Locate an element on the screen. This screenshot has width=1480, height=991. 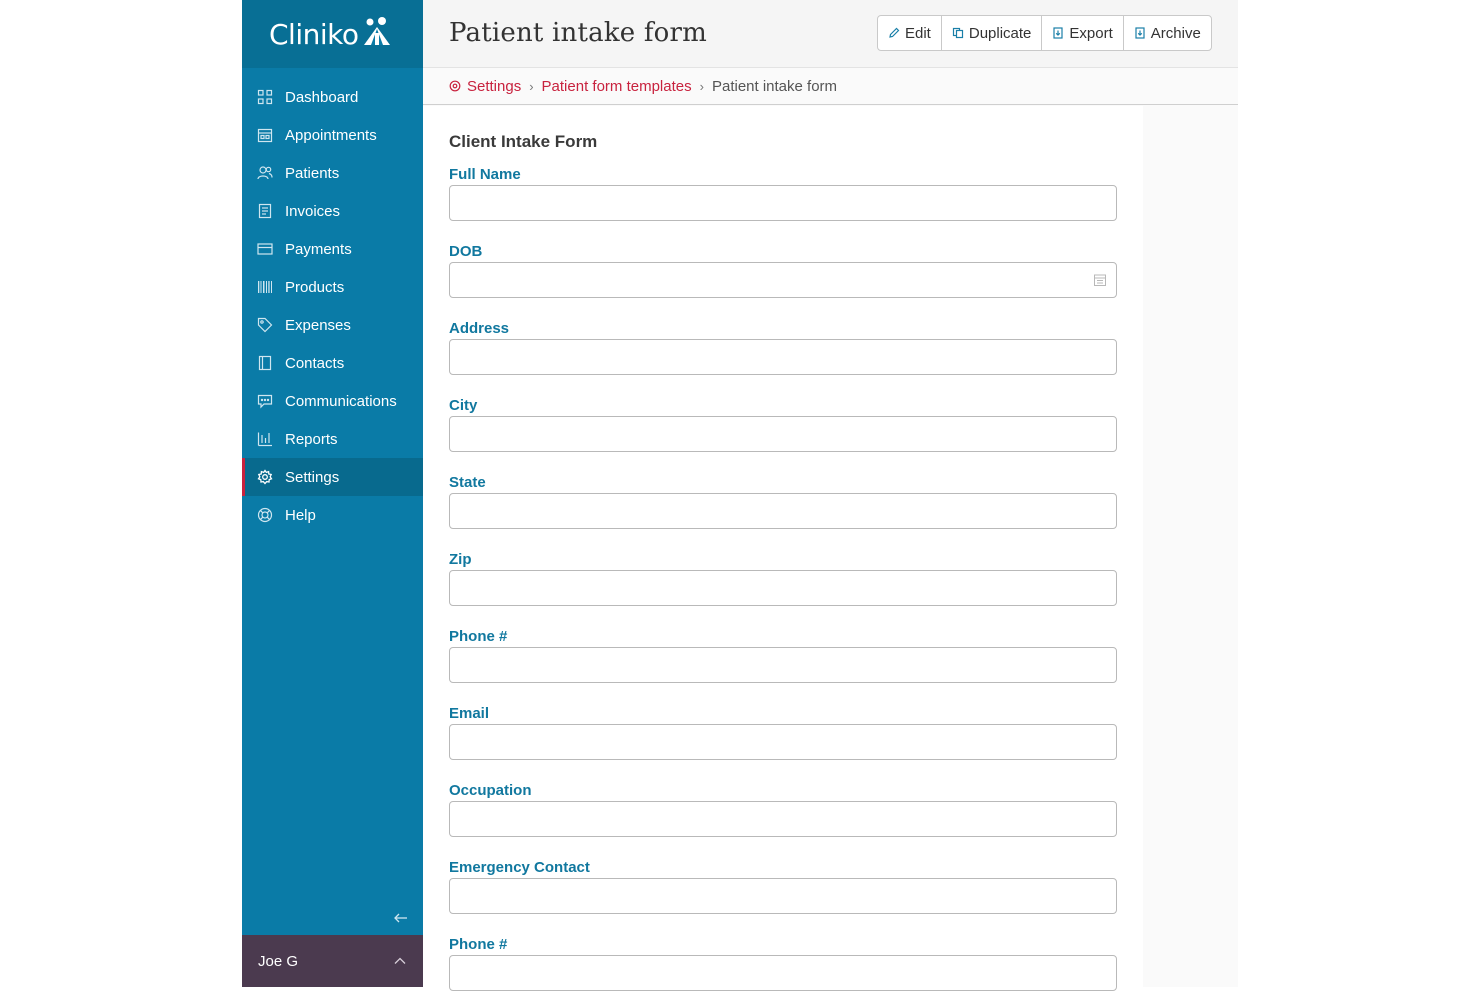
lifebuoy-icon is located at coordinates (265, 515).